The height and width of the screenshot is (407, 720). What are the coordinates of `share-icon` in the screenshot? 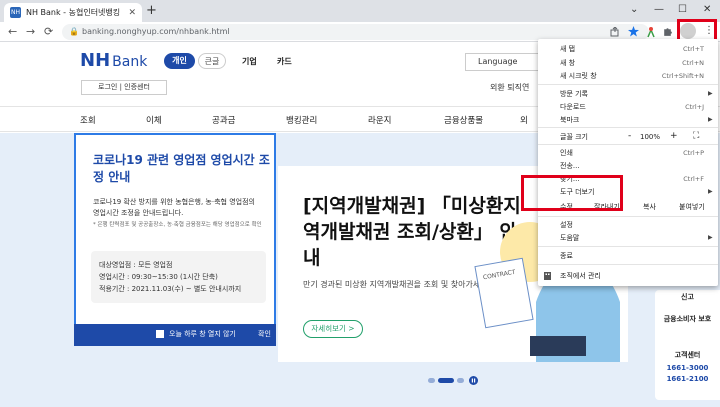 It's located at (615, 32).